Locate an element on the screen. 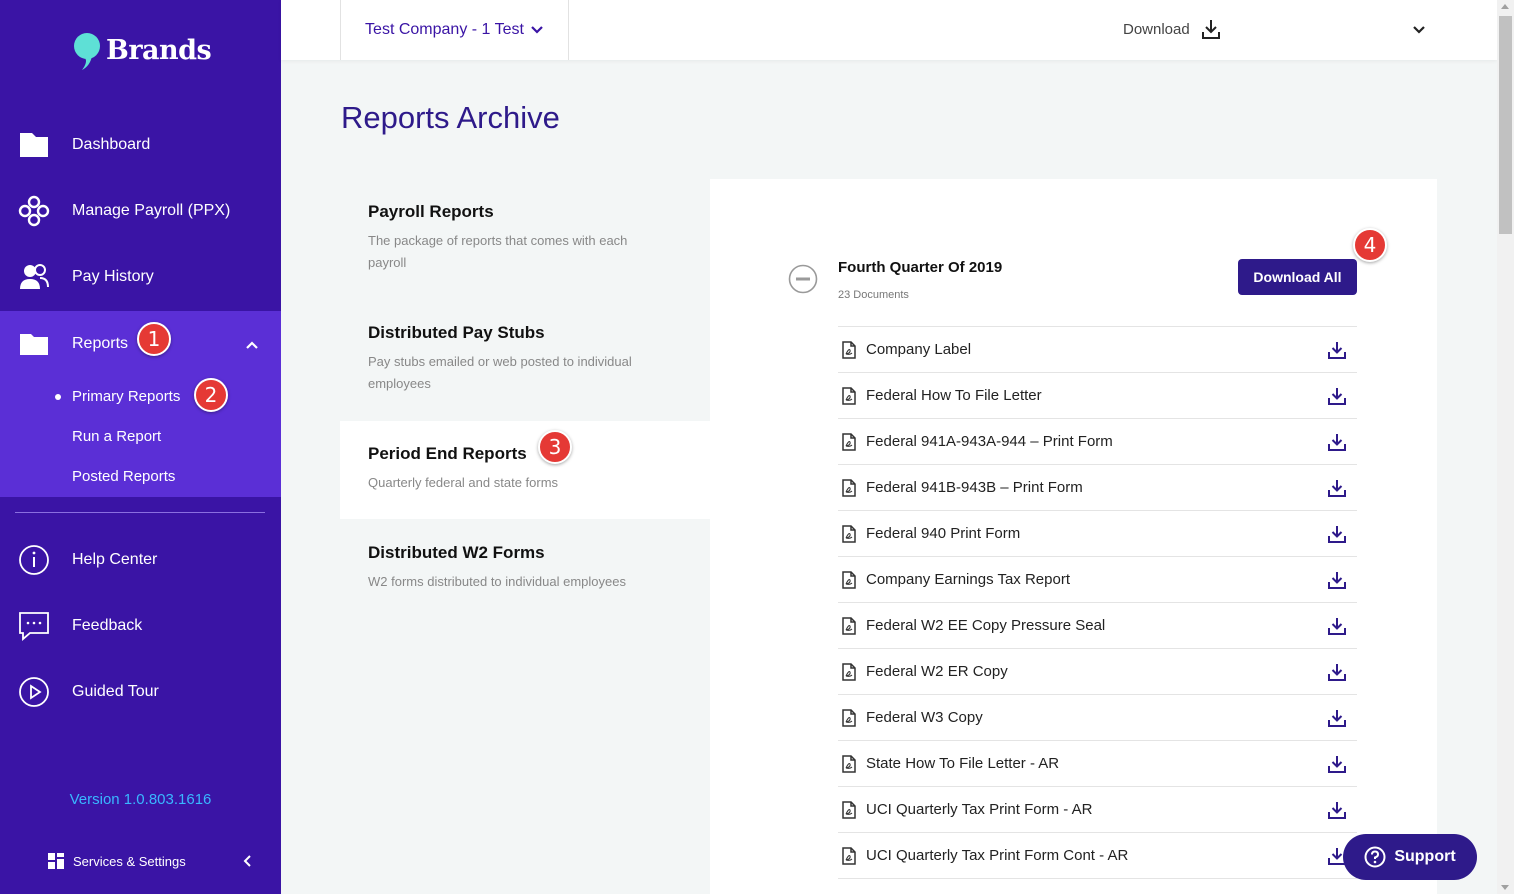 The image size is (1514, 894). services-settings-link: Services & Settings is located at coordinates (117, 861).